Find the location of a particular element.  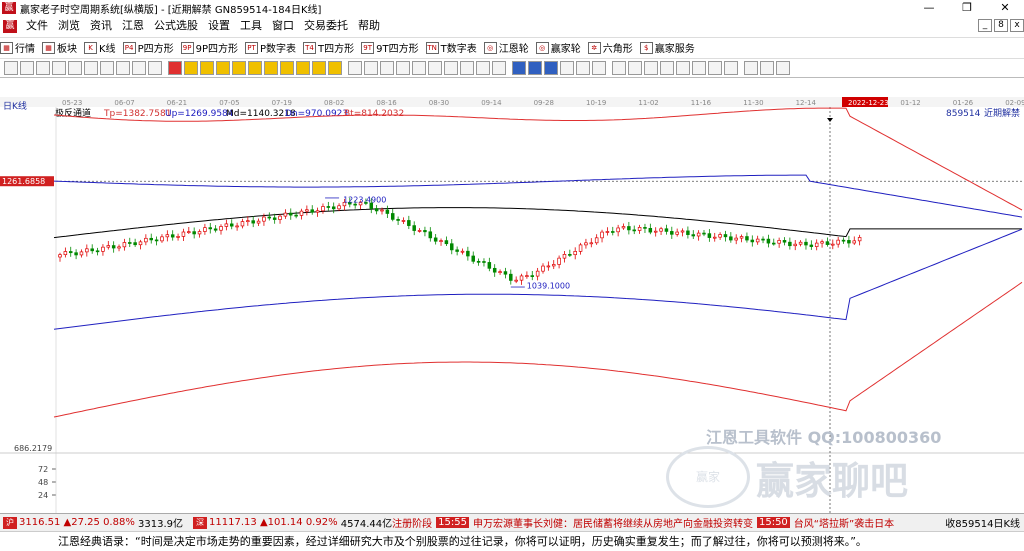

menu-trade: 交易委托 is located at coordinates (326, 26).